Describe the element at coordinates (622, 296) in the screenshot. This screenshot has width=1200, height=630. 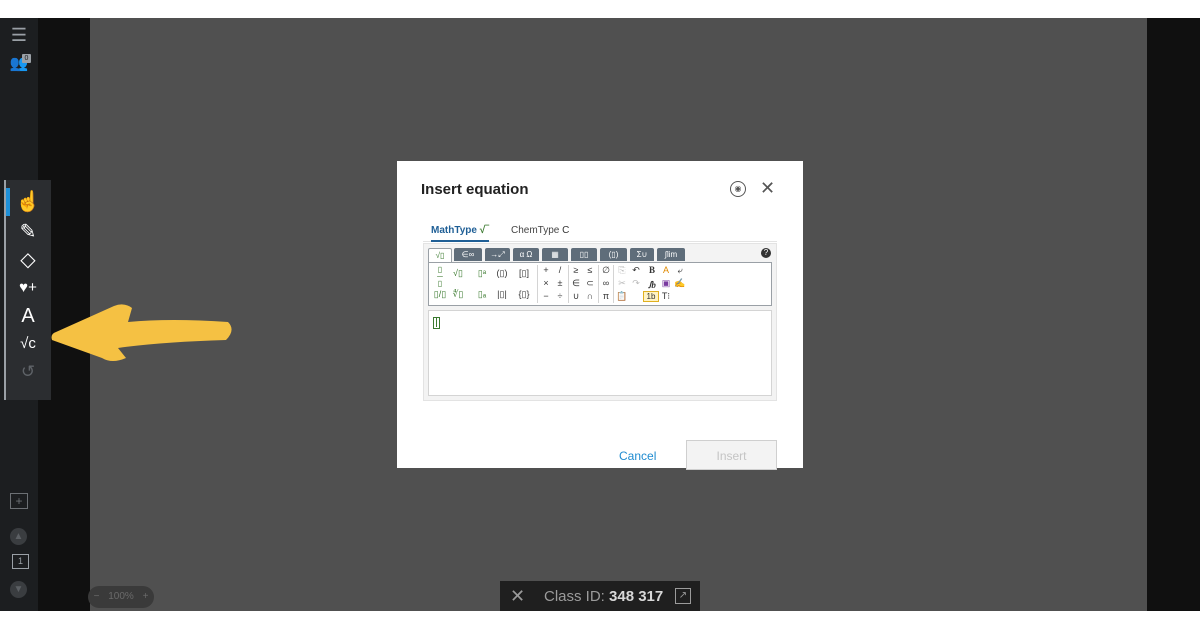
I see `paste-icon: 📋` at that location.